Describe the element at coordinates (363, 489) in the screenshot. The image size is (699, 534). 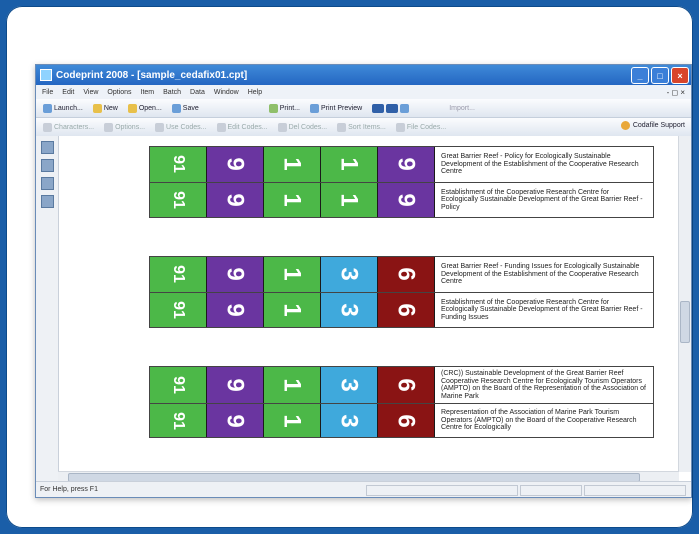
I see `status-bar: For Help, press F1` at that location.